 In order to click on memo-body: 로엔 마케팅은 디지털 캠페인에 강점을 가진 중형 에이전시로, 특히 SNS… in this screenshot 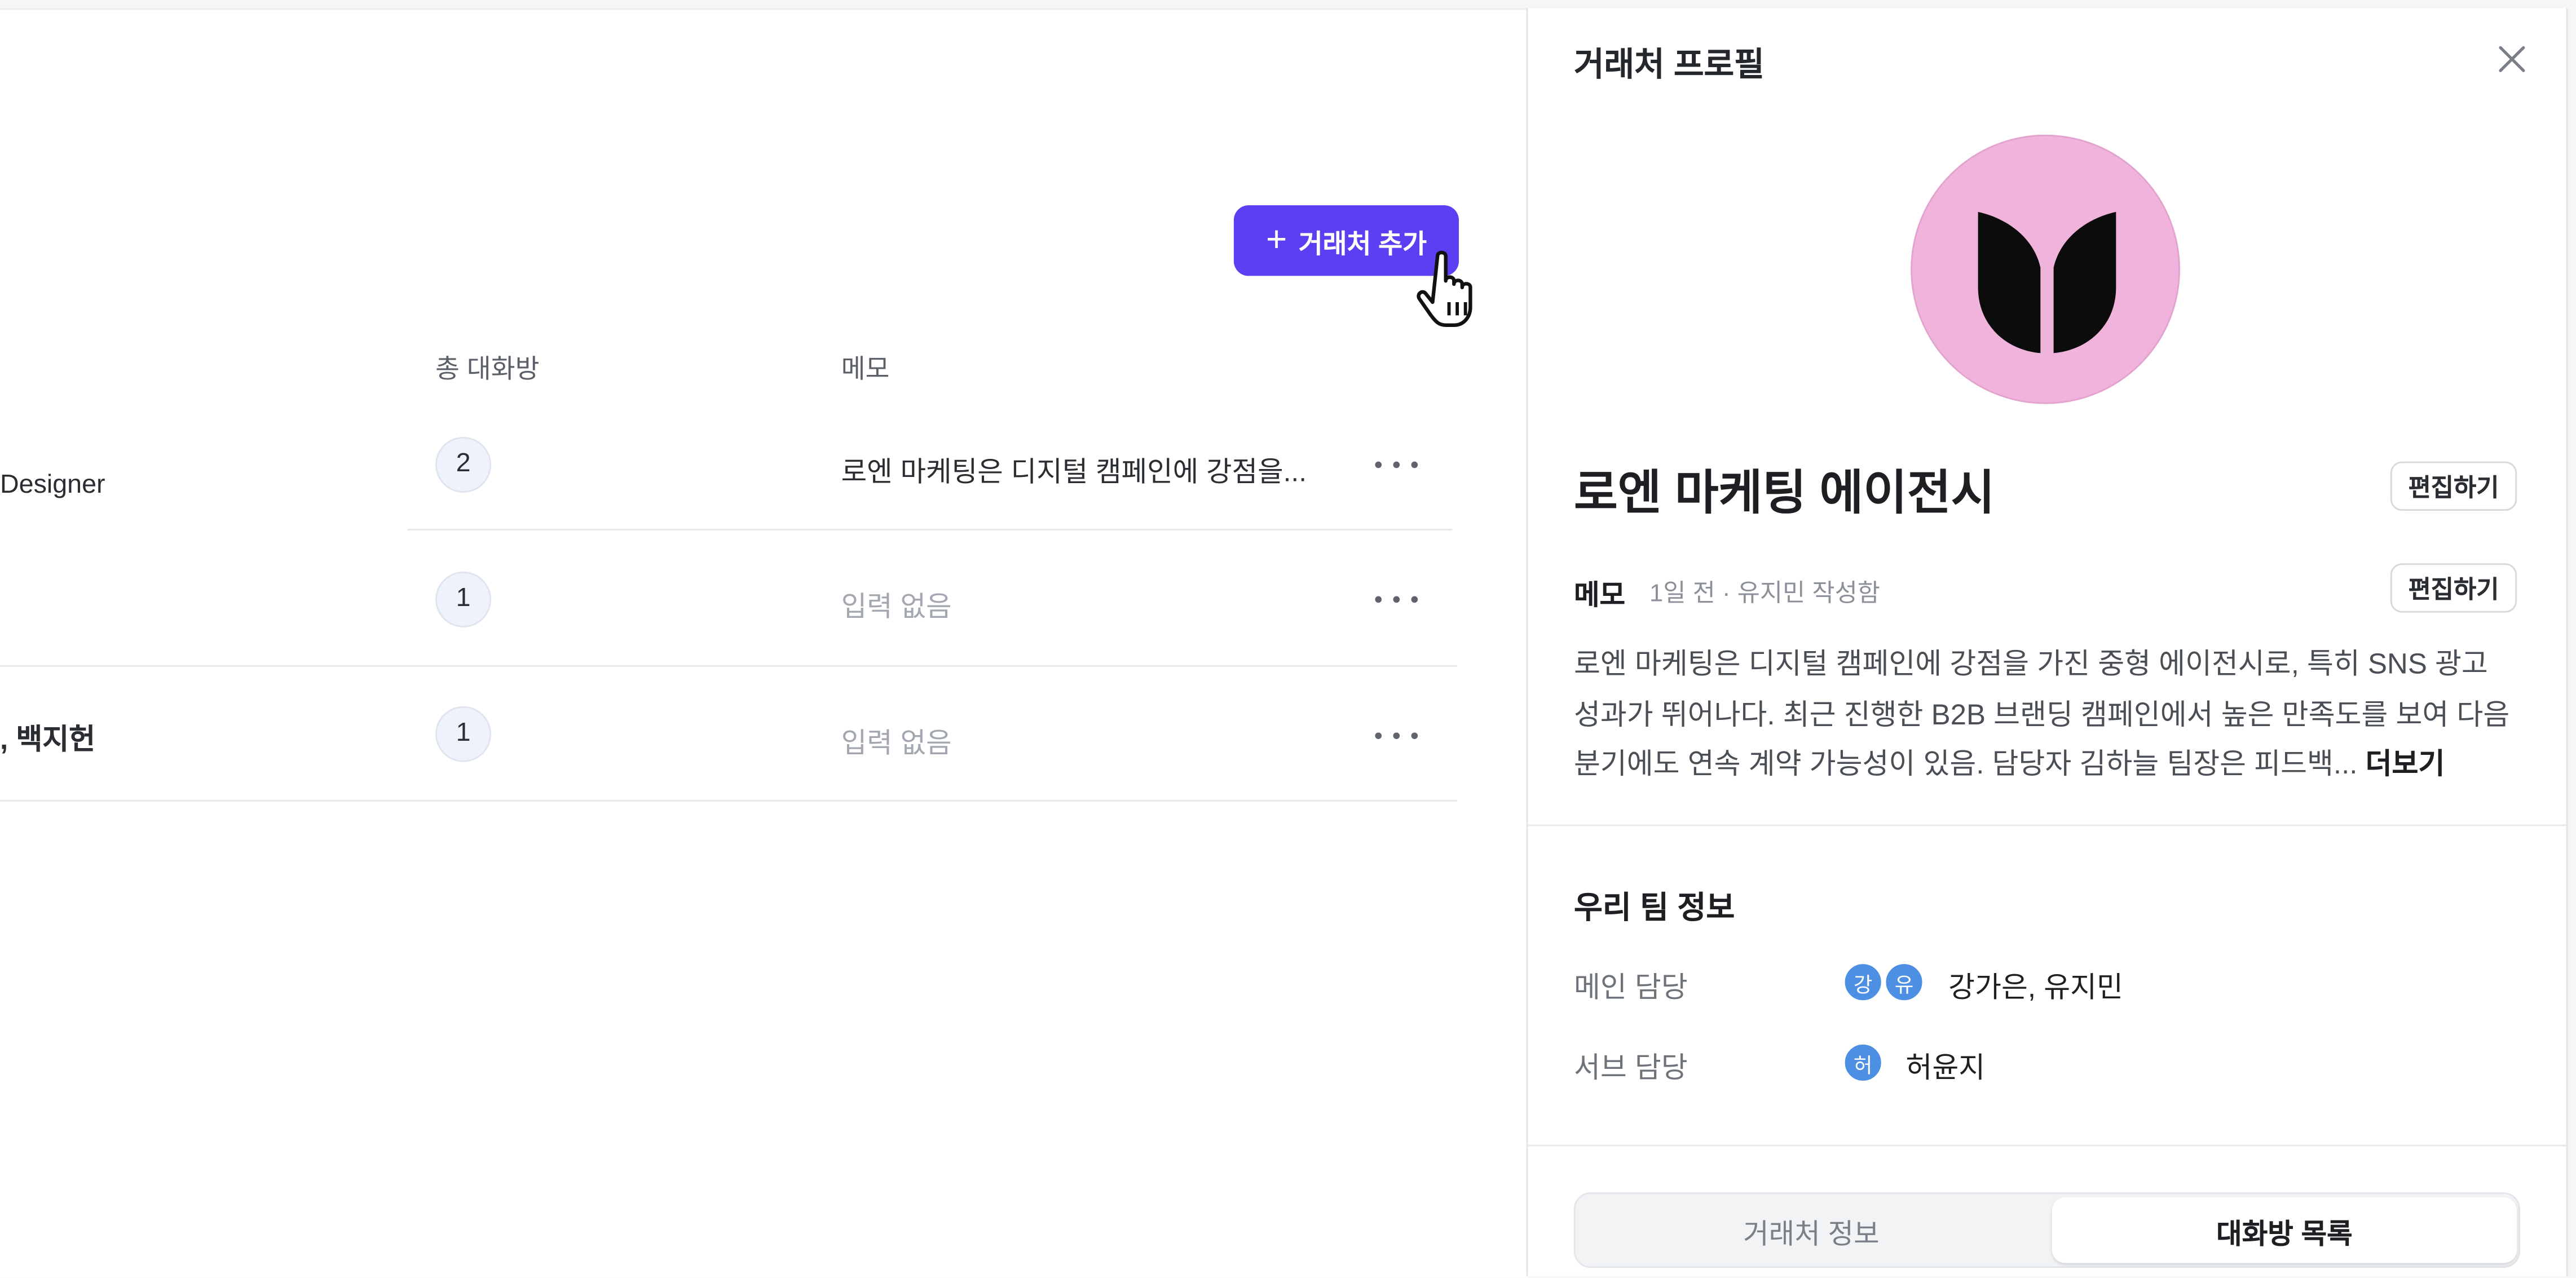, I will do `click(2046, 714)`.